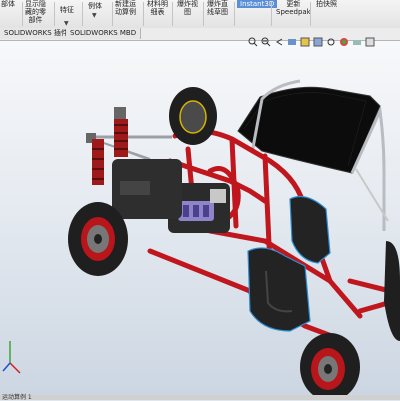 This screenshot has width=400, height=401. What do you see at coordinates (11, 357) in the screenshot?
I see `coordinate-triad-icon` at bounding box center [11, 357].